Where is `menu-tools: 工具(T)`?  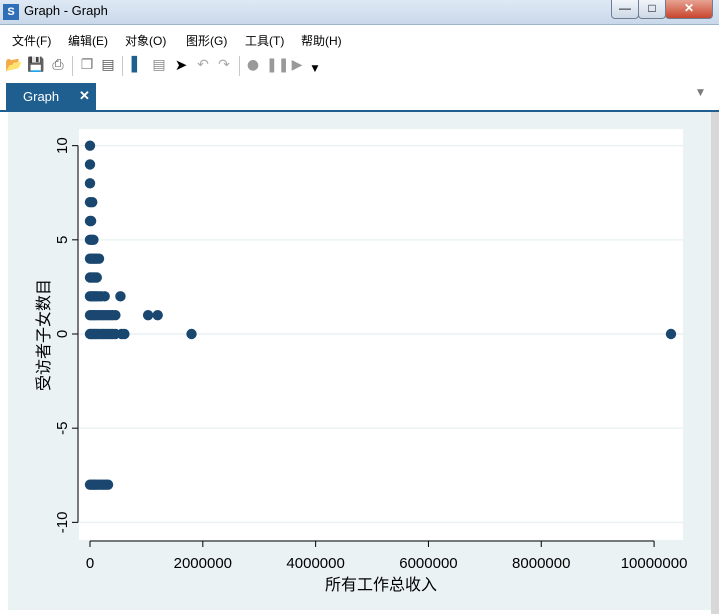 menu-tools: 工具(T) is located at coordinates (264, 40).